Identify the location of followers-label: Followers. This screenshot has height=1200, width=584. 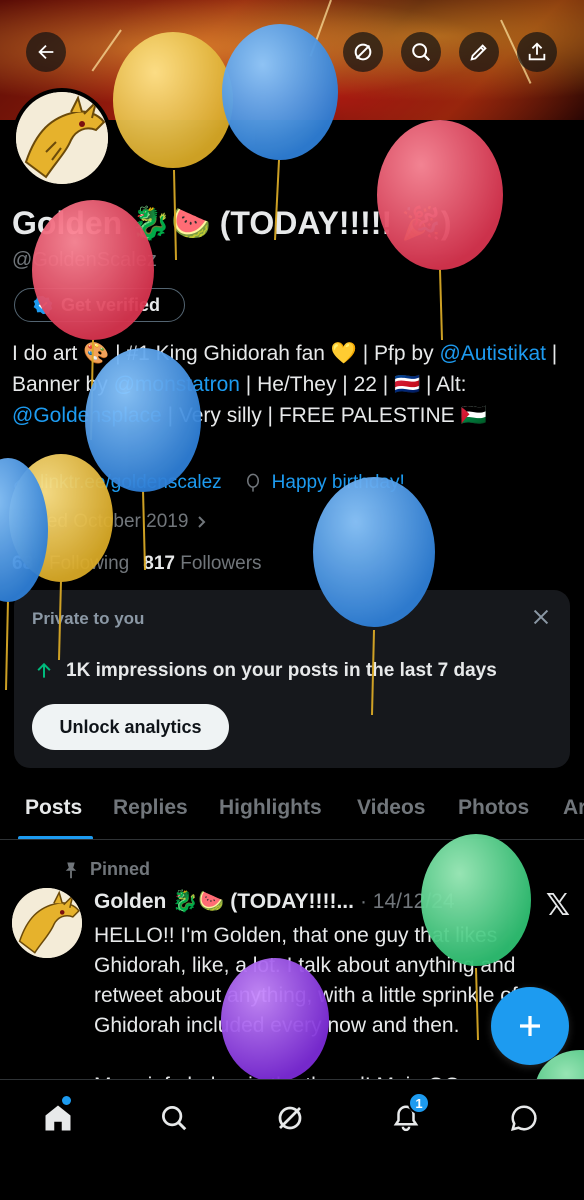
(221, 563).